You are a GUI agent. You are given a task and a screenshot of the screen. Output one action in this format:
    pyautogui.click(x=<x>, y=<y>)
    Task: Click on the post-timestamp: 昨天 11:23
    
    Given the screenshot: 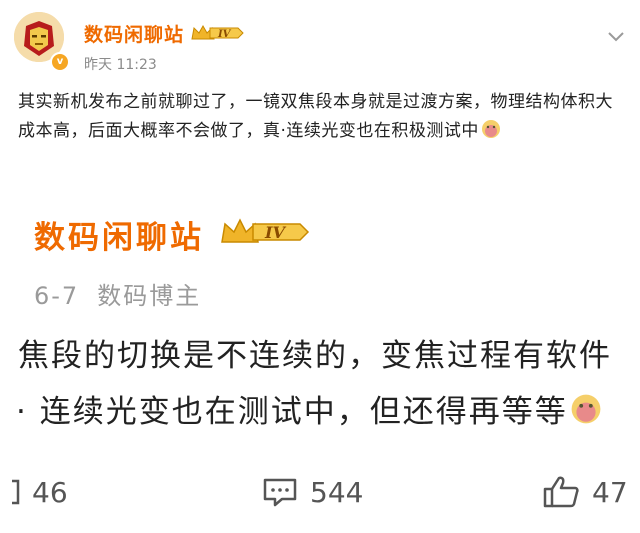 What is the action you would take?
    pyautogui.click(x=120, y=65)
    